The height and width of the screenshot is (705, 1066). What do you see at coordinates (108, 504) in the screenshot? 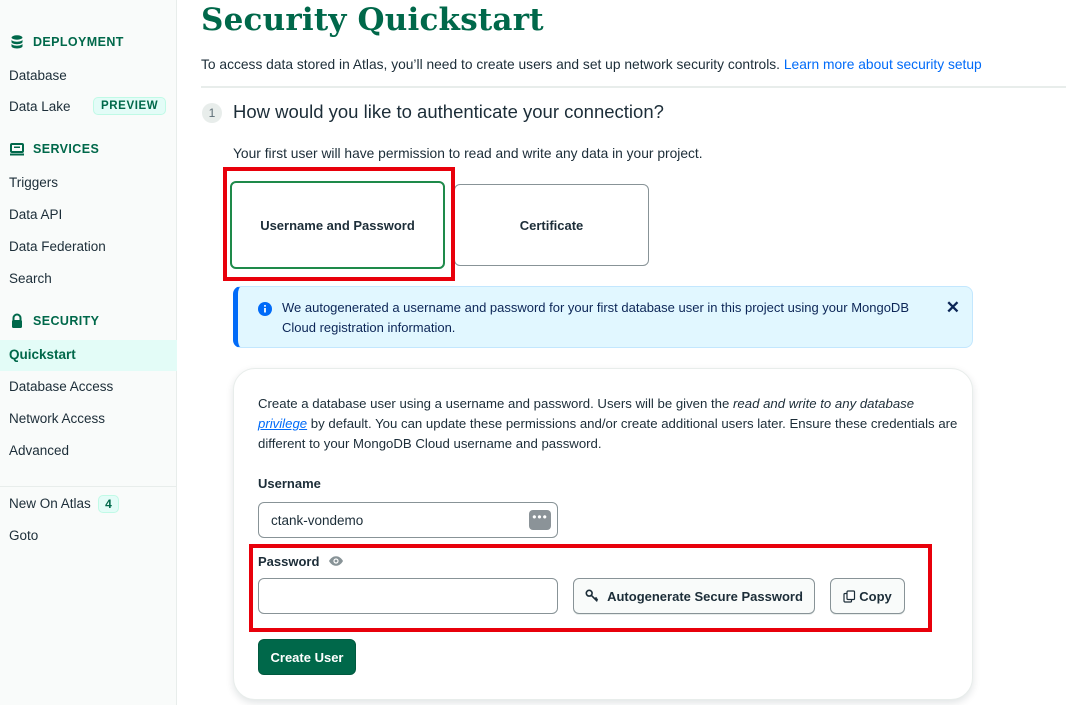
I see `new-count-badge: 4` at bounding box center [108, 504].